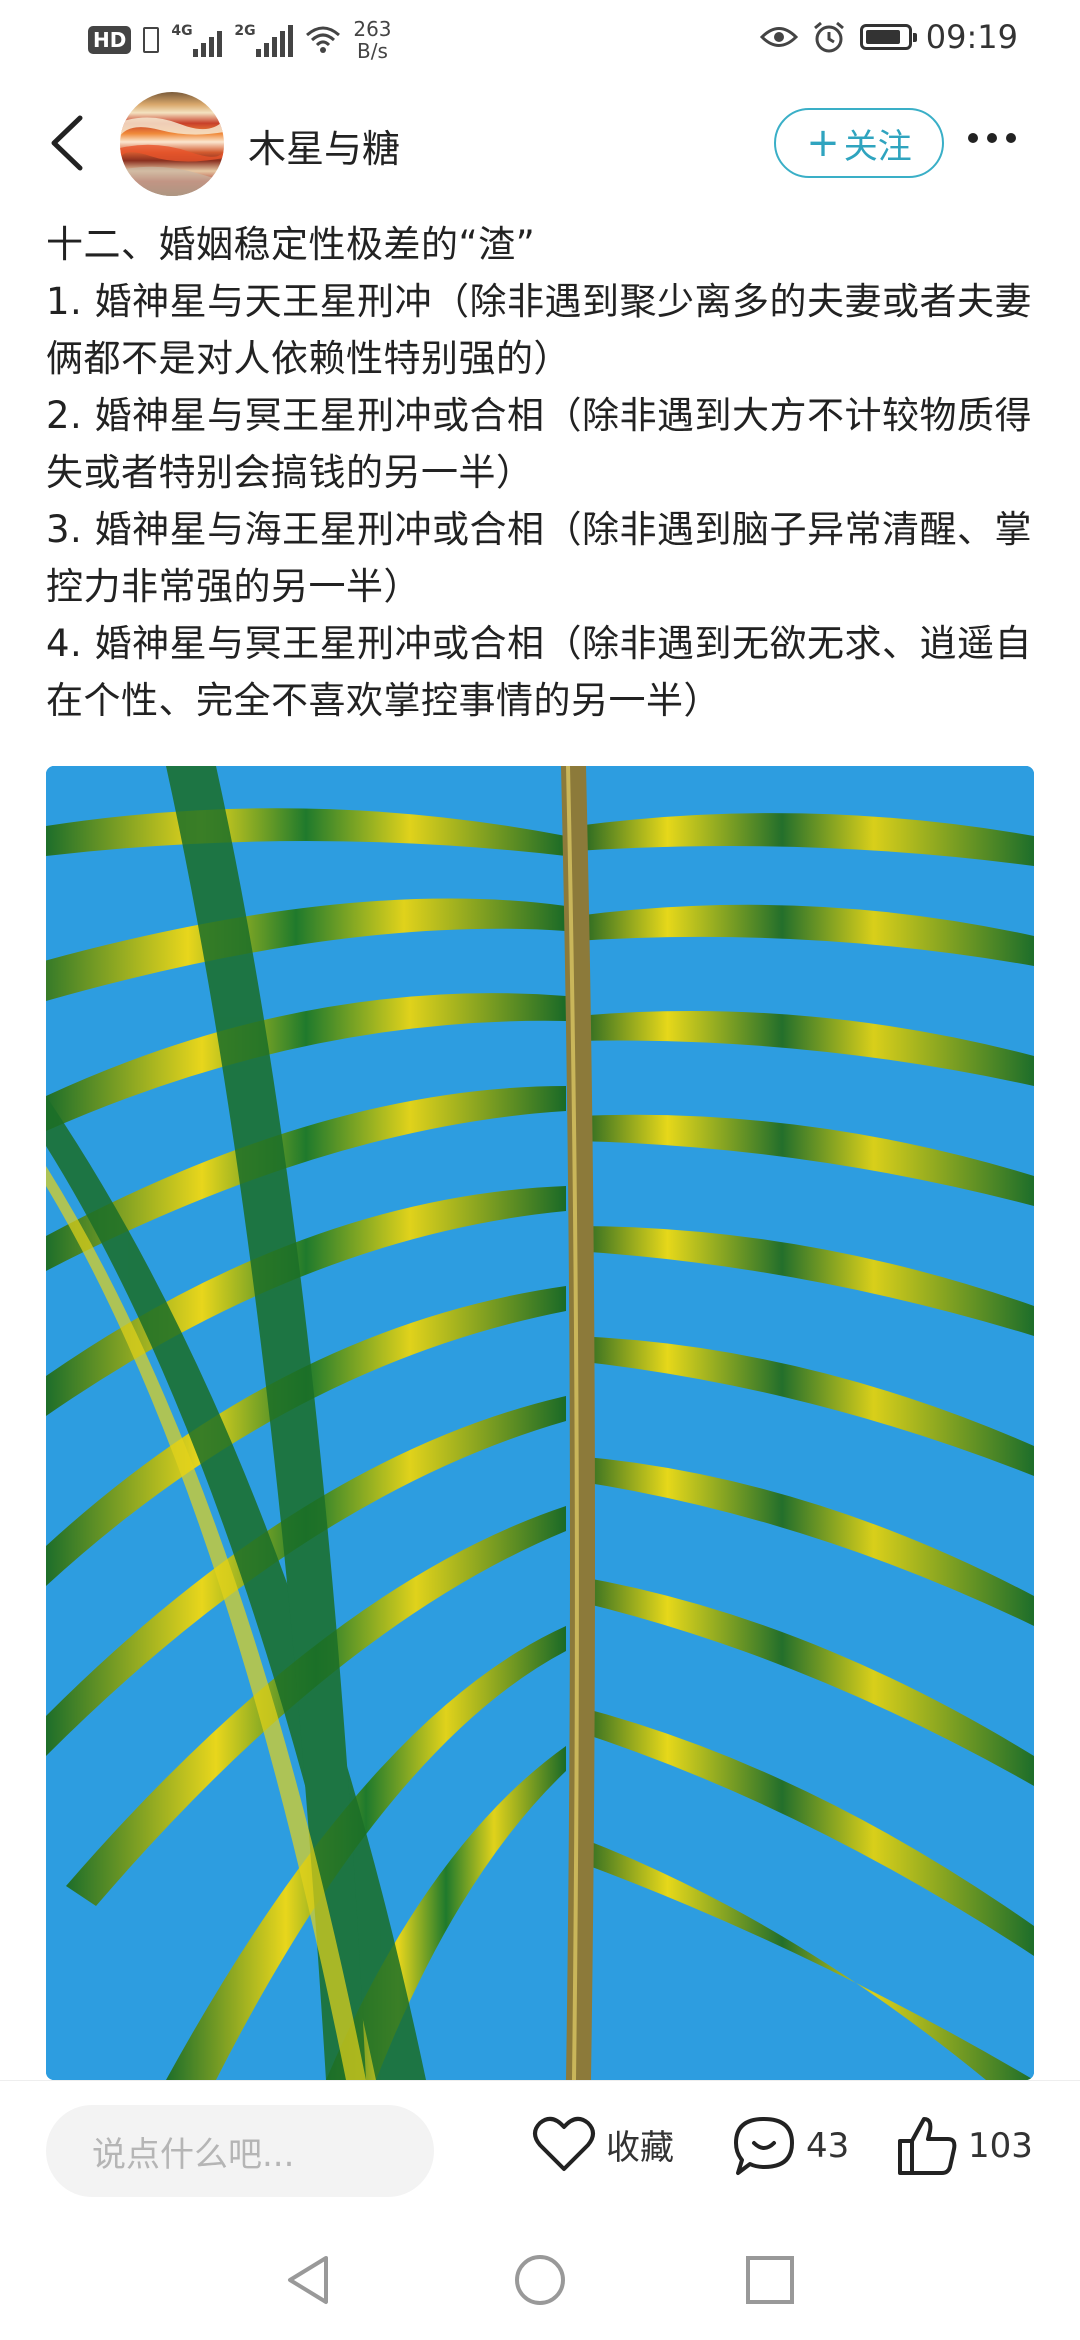 The height and width of the screenshot is (2340, 1080). What do you see at coordinates (540, 145) in the screenshot?
I see `post-header: 木星与糖 + 关注` at bounding box center [540, 145].